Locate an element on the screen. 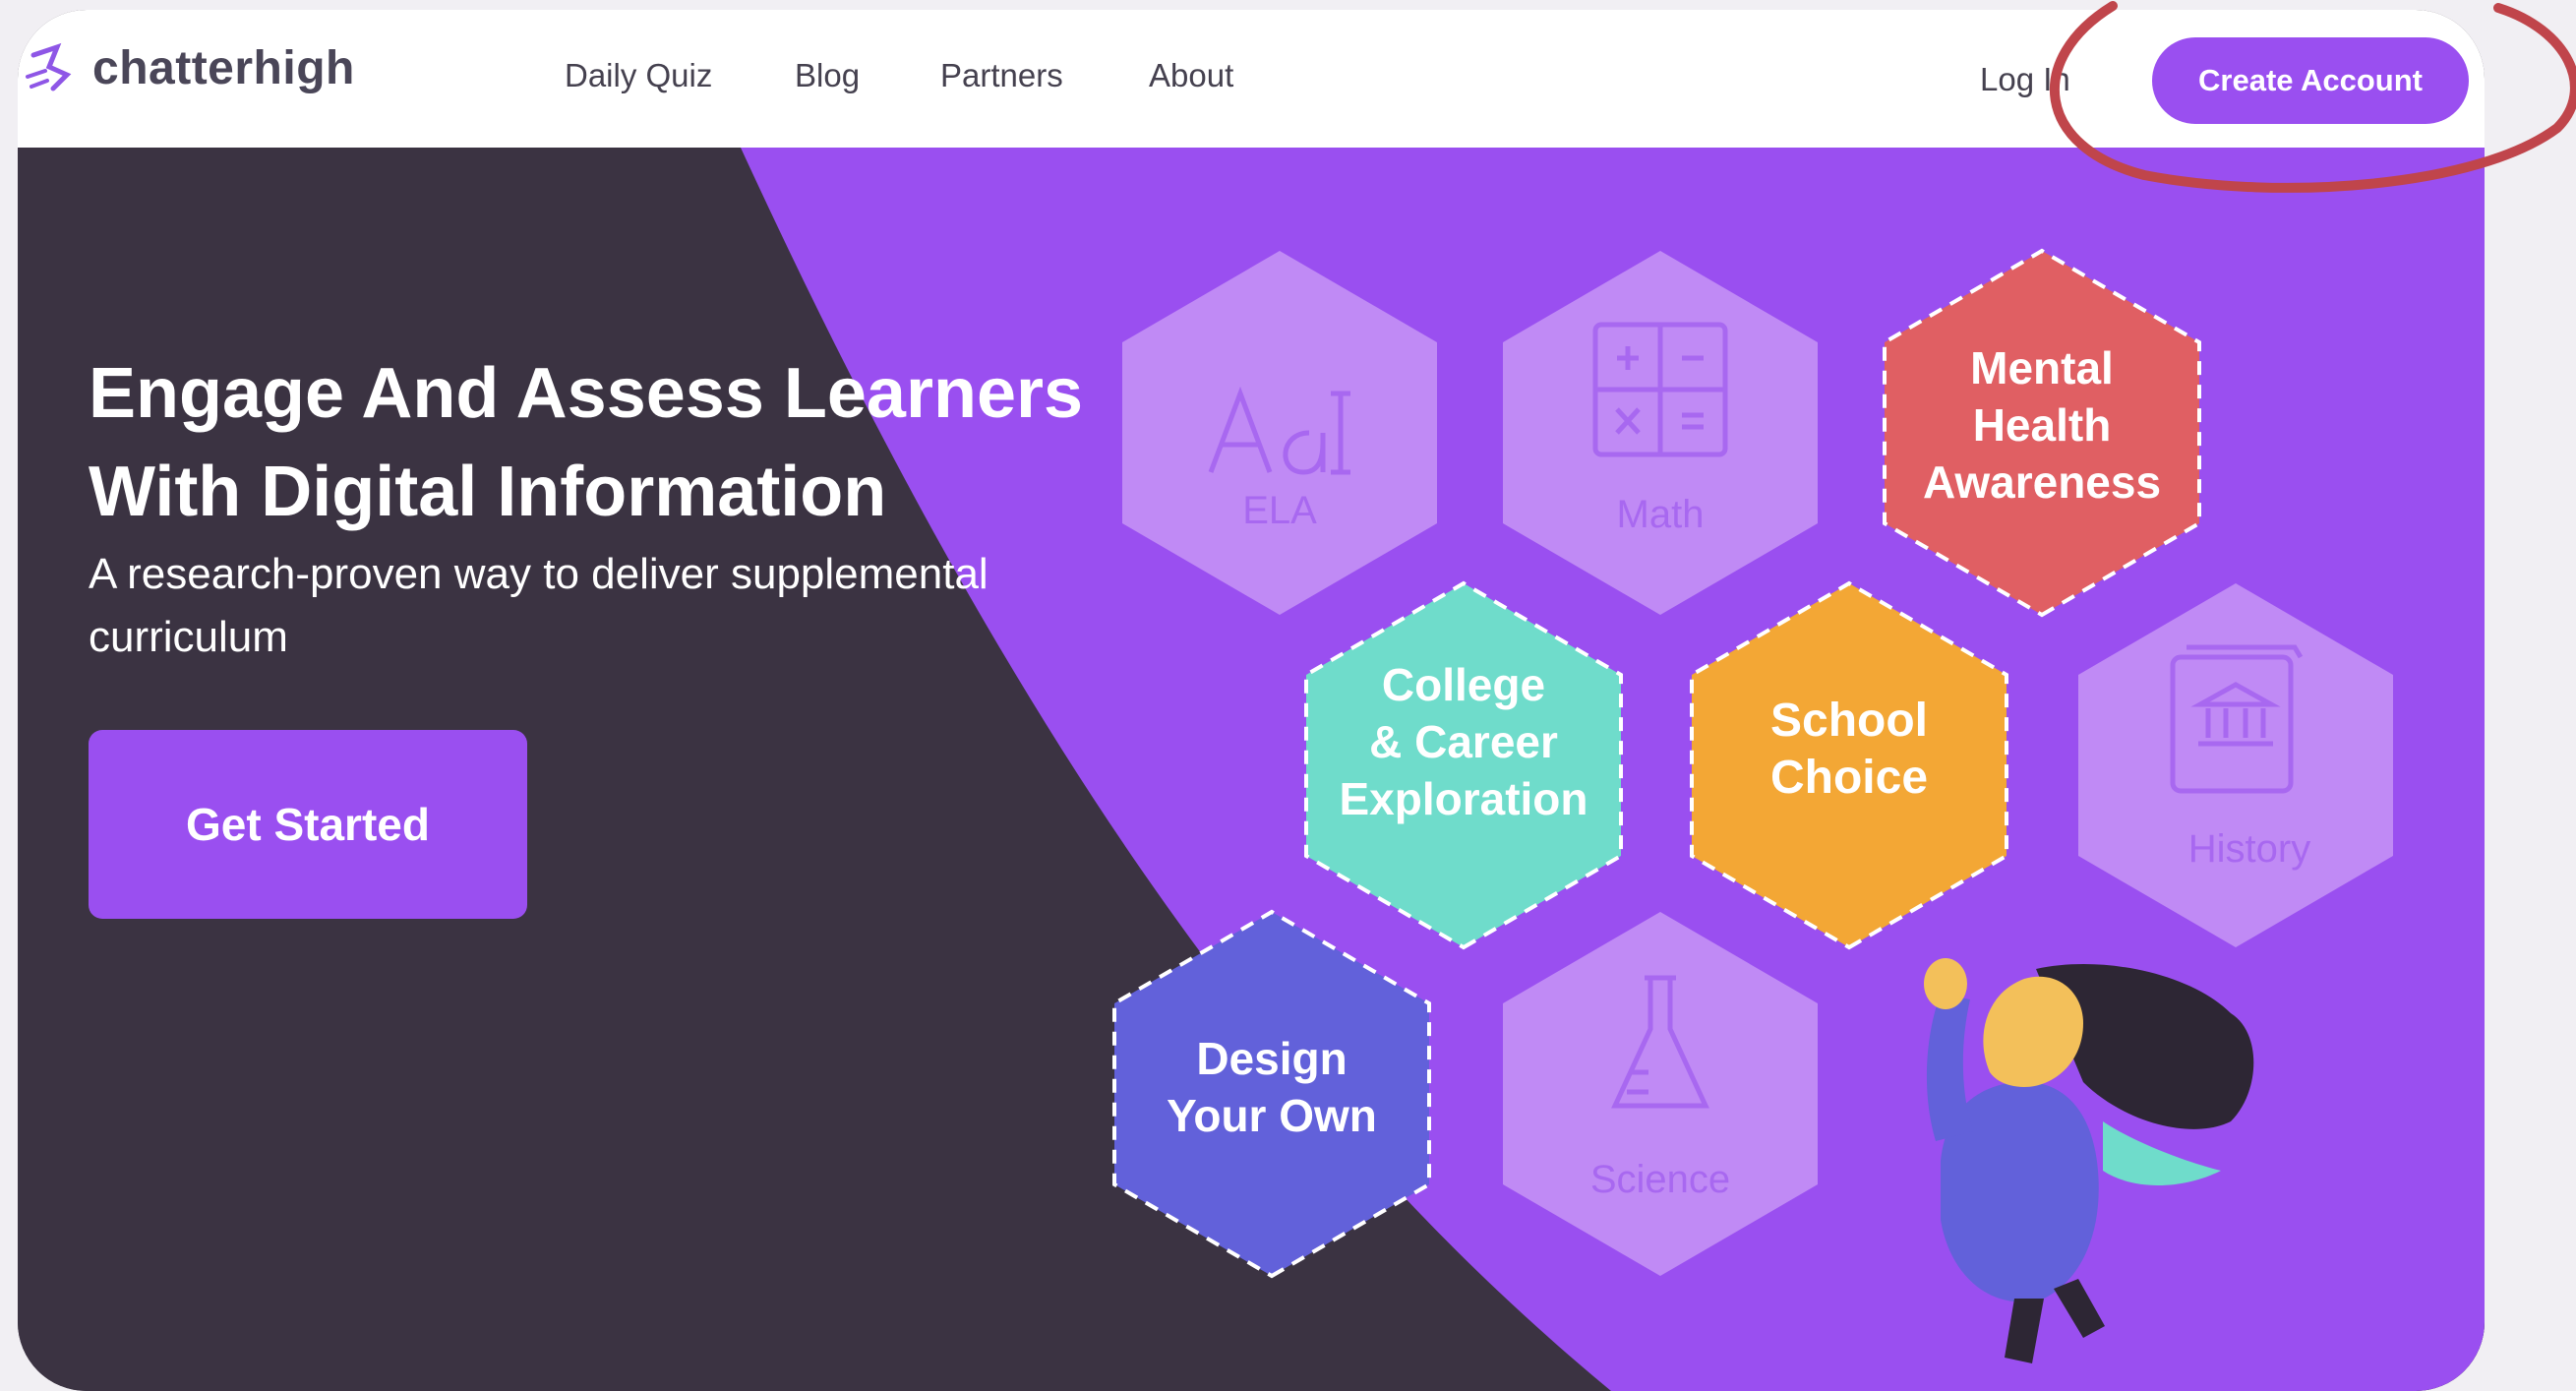  topic-label-line: Math is located at coordinates (1661, 514).